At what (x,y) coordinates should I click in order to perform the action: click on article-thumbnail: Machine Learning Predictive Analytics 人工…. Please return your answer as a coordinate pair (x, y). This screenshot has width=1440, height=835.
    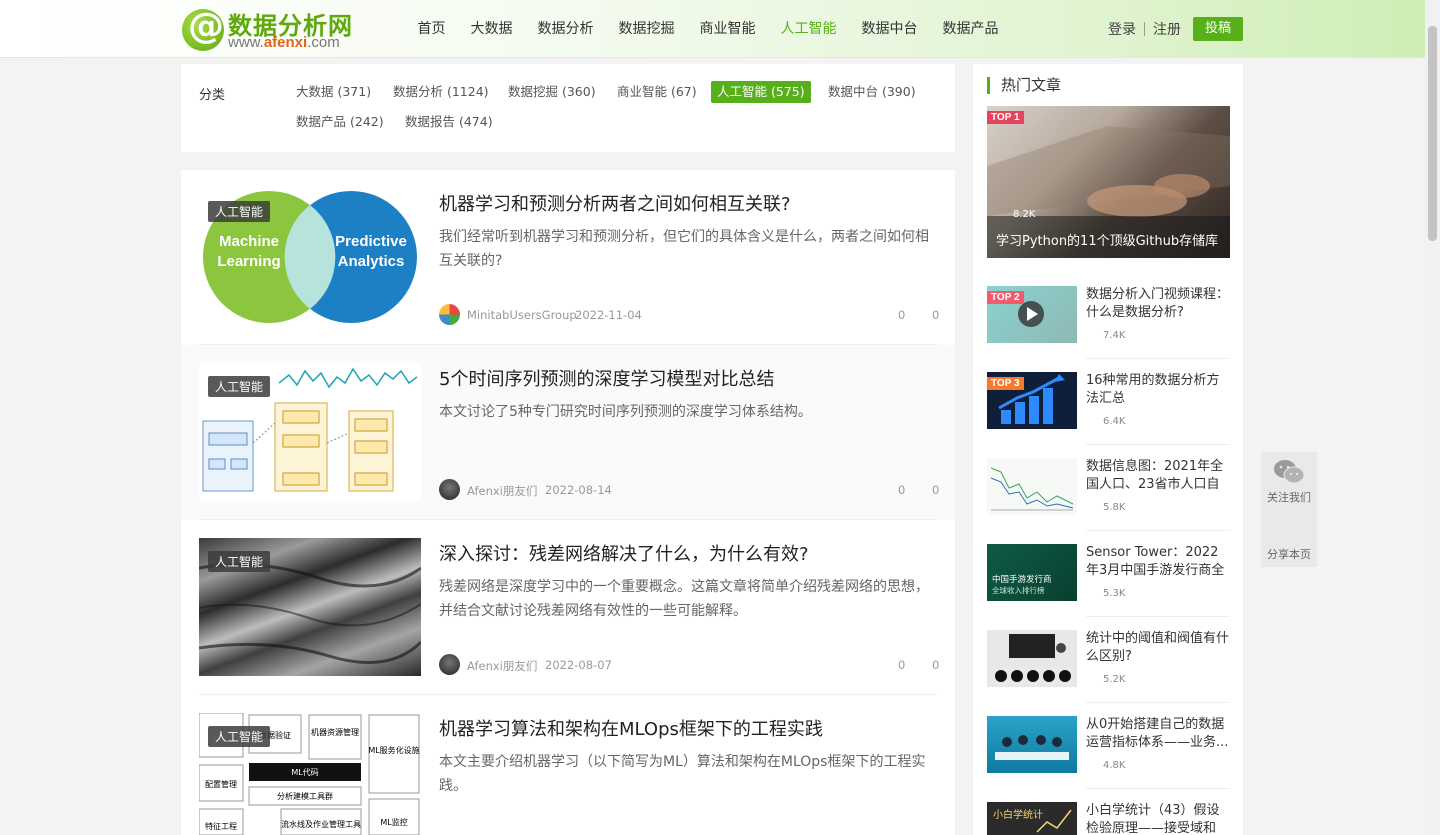
    Looking at the image, I should click on (310, 257).